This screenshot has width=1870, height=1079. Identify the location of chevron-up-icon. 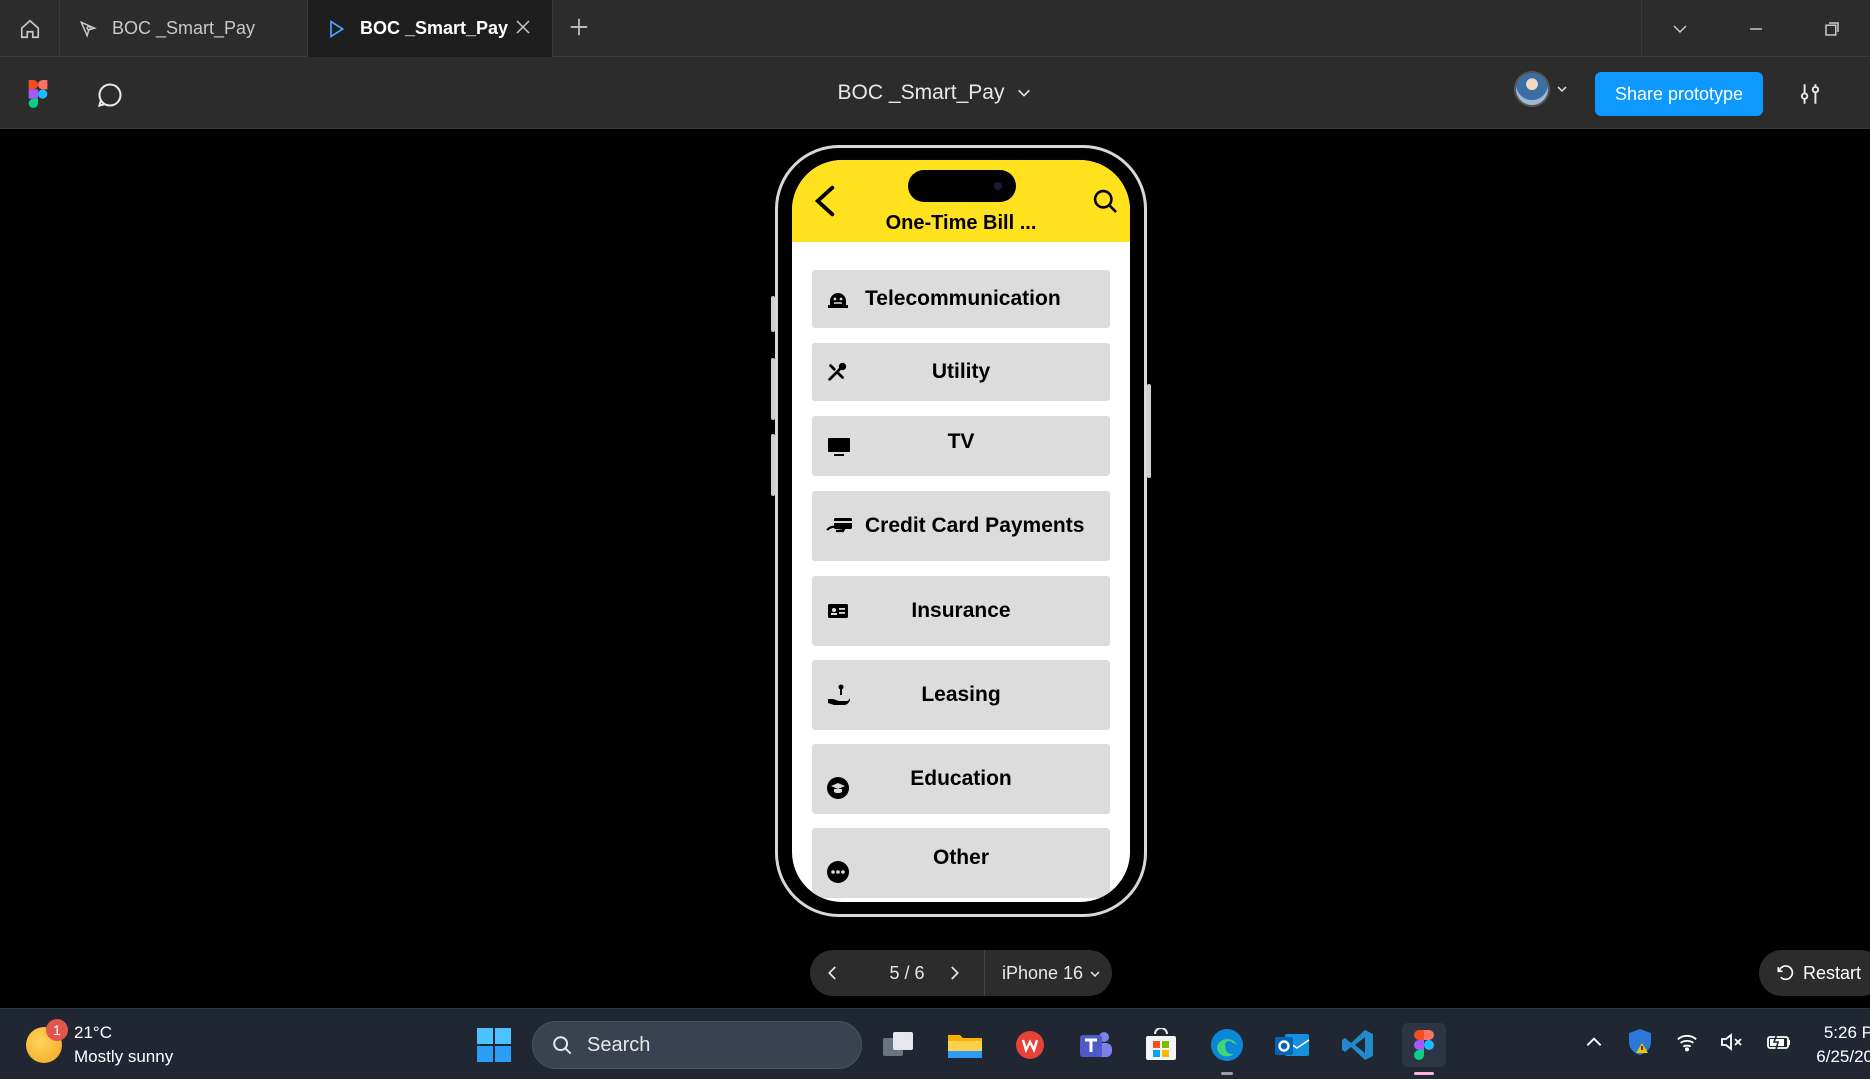
(1594, 1042).